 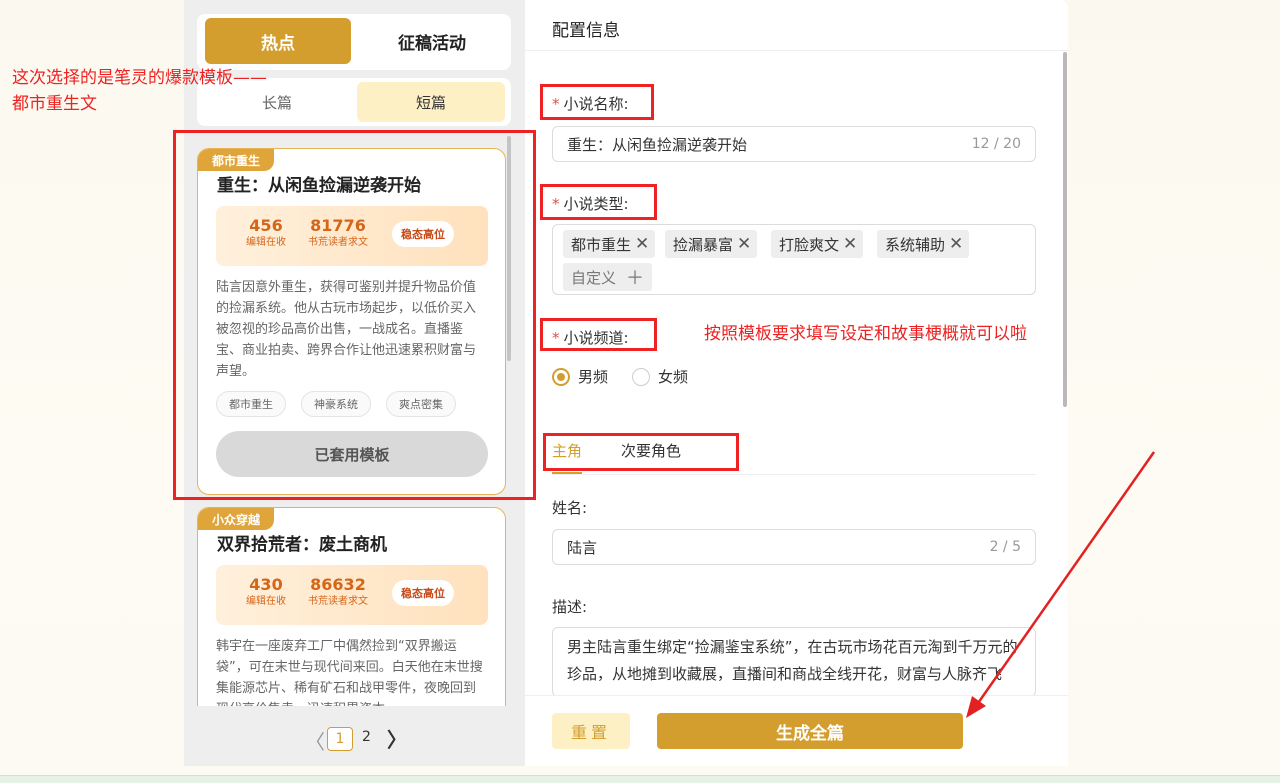 What do you see at coordinates (1061, 584) in the screenshot?
I see `annotation-arrow` at bounding box center [1061, 584].